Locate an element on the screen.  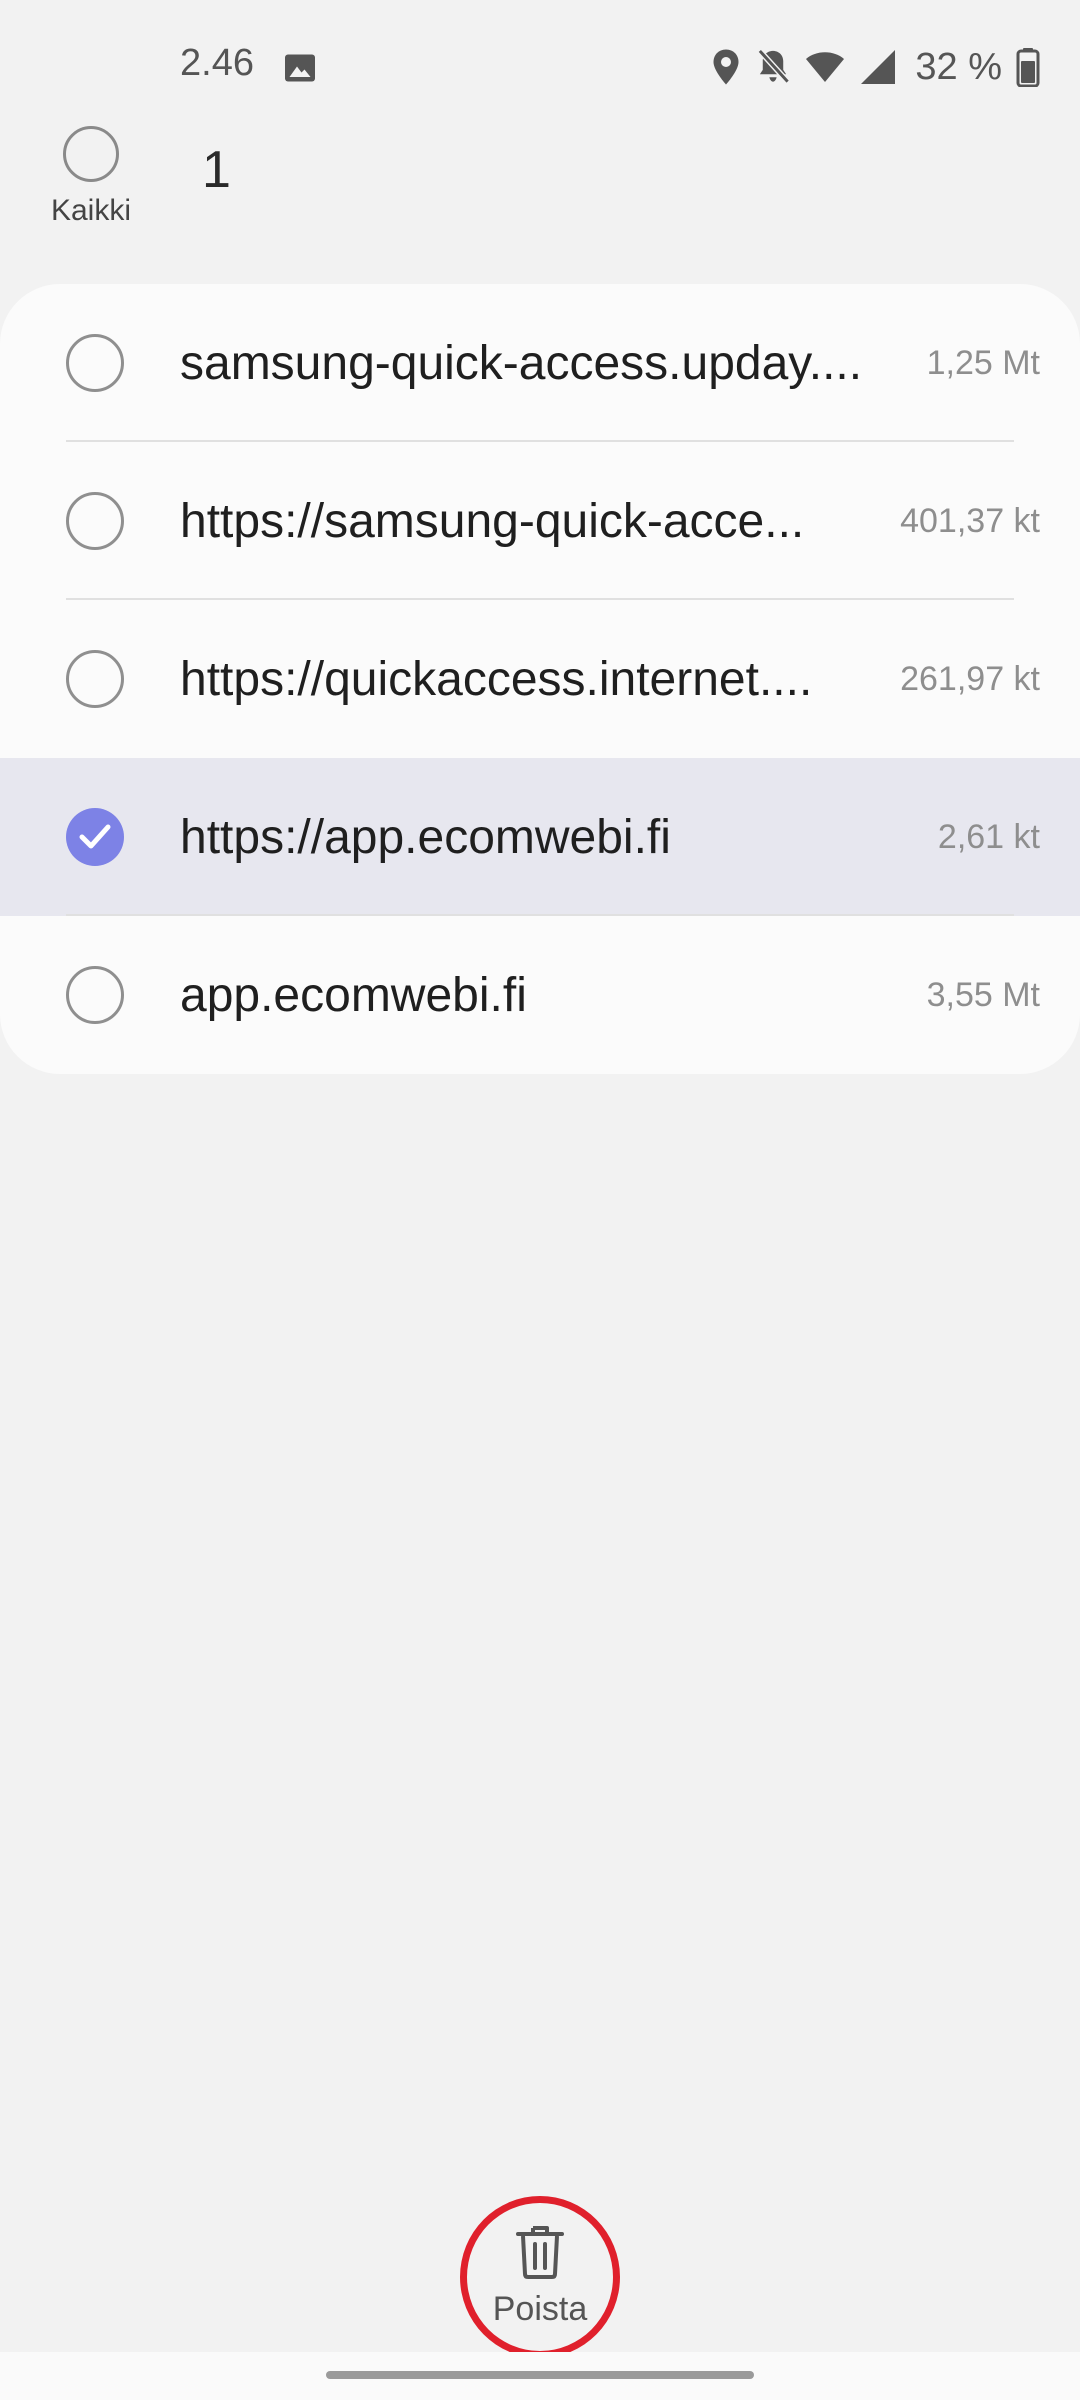
item-name: app.ecomwebi.fi is located at coordinates (353, 995).